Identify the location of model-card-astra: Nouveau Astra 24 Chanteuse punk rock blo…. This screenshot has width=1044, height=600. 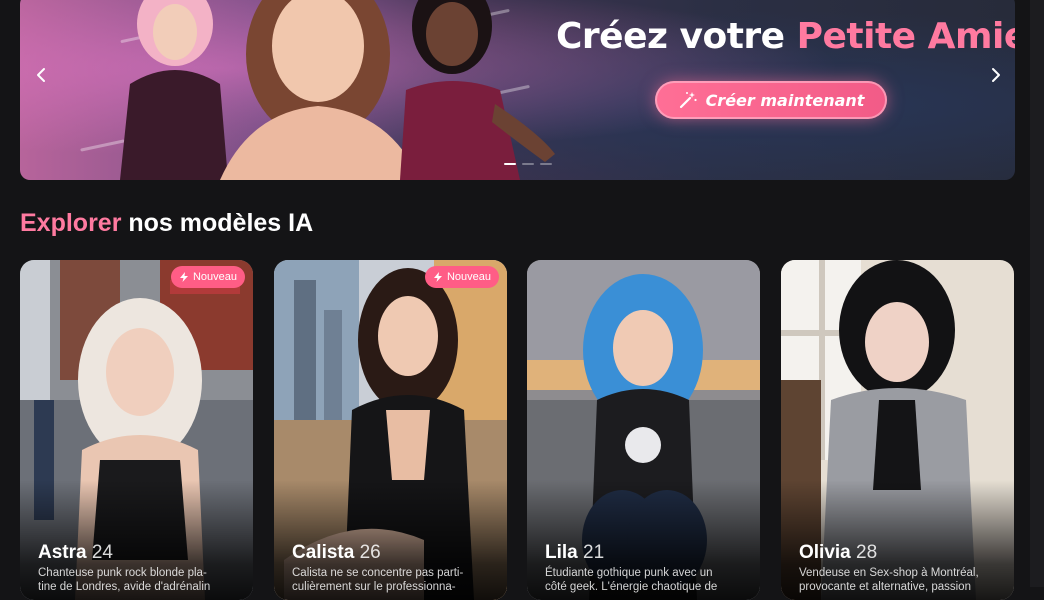
(136, 430).